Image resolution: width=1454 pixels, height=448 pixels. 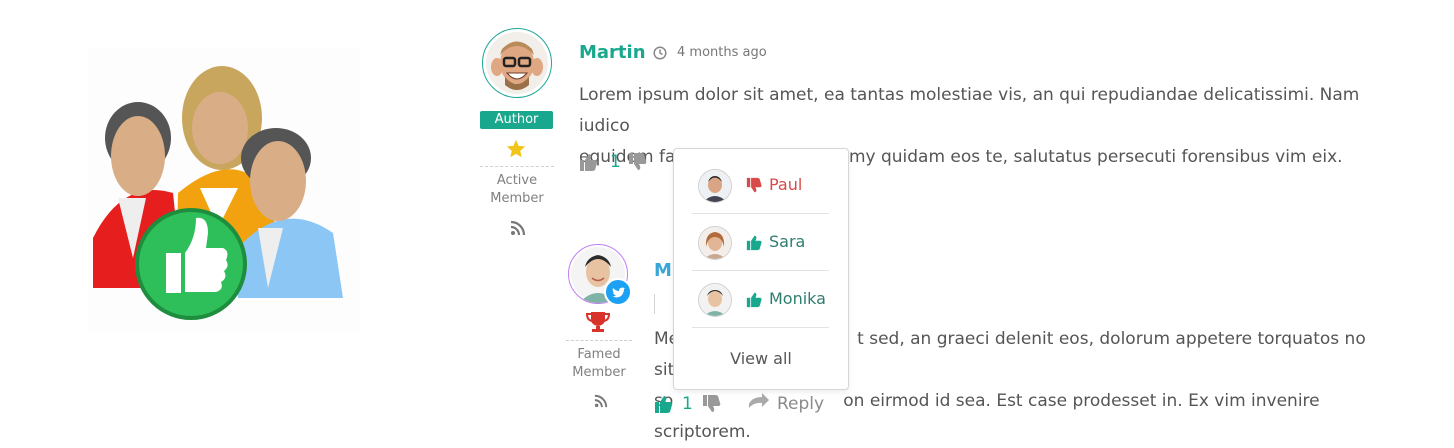 I want to click on comment-author-name: Martin, so click(x=612, y=52).